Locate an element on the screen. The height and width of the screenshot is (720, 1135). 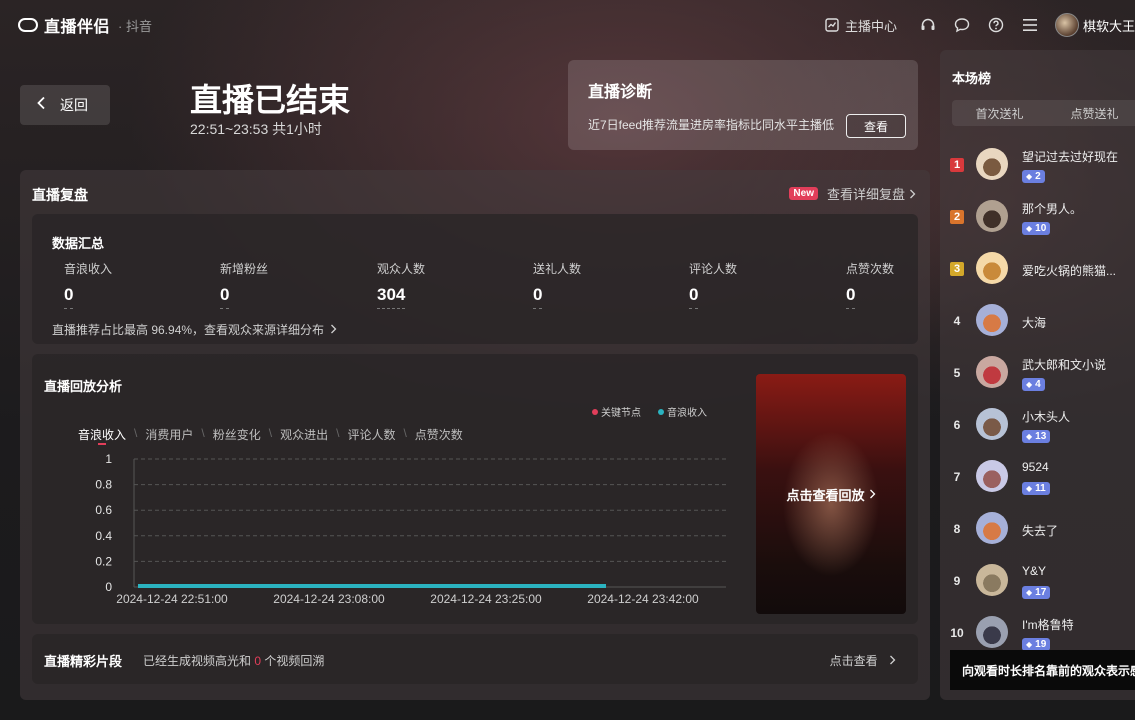
highlights-title: 直播精彩片段 is located at coordinates (83, 661).